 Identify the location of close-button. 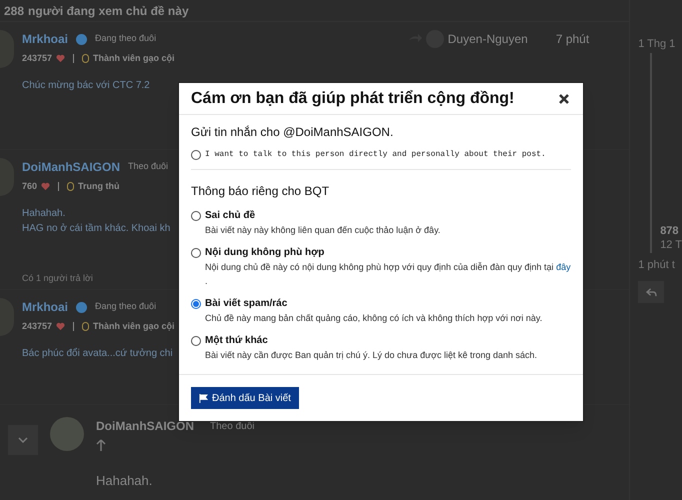
(564, 99).